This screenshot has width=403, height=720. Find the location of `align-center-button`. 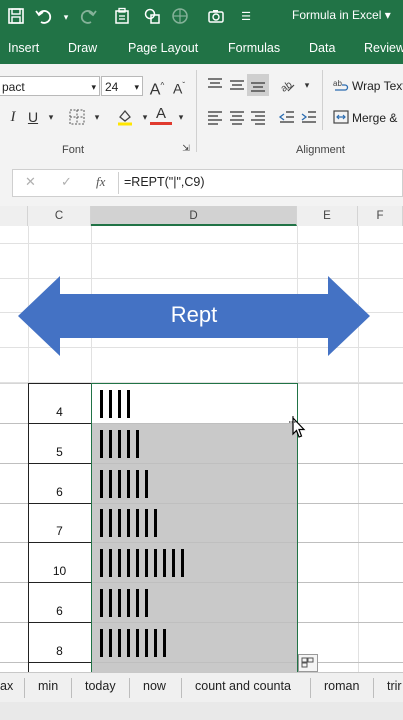

align-center-button is located at coordinates (237, 117).